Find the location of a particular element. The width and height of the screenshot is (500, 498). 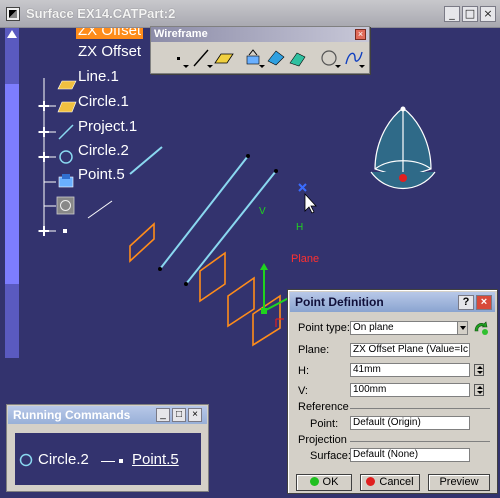

h-input: 41mm is located at coordinates (410, 370).